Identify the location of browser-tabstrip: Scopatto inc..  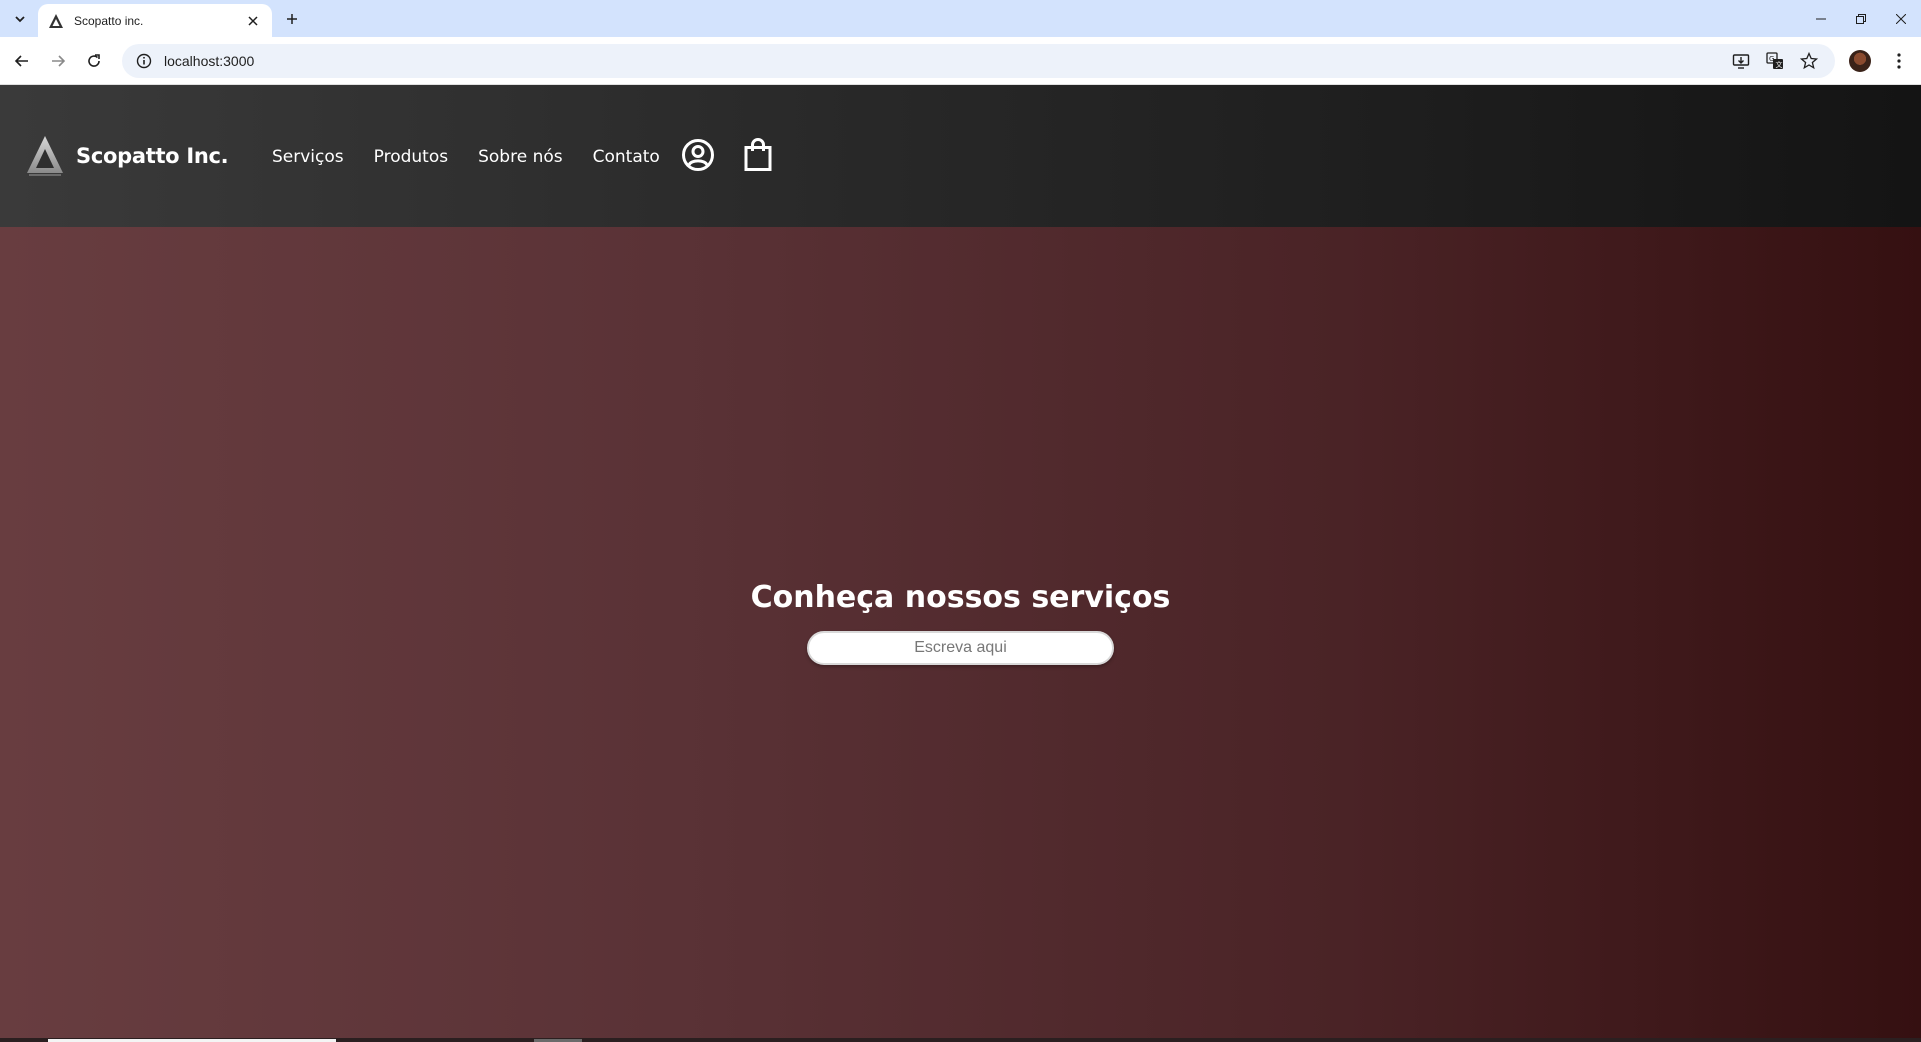
(960, 18).